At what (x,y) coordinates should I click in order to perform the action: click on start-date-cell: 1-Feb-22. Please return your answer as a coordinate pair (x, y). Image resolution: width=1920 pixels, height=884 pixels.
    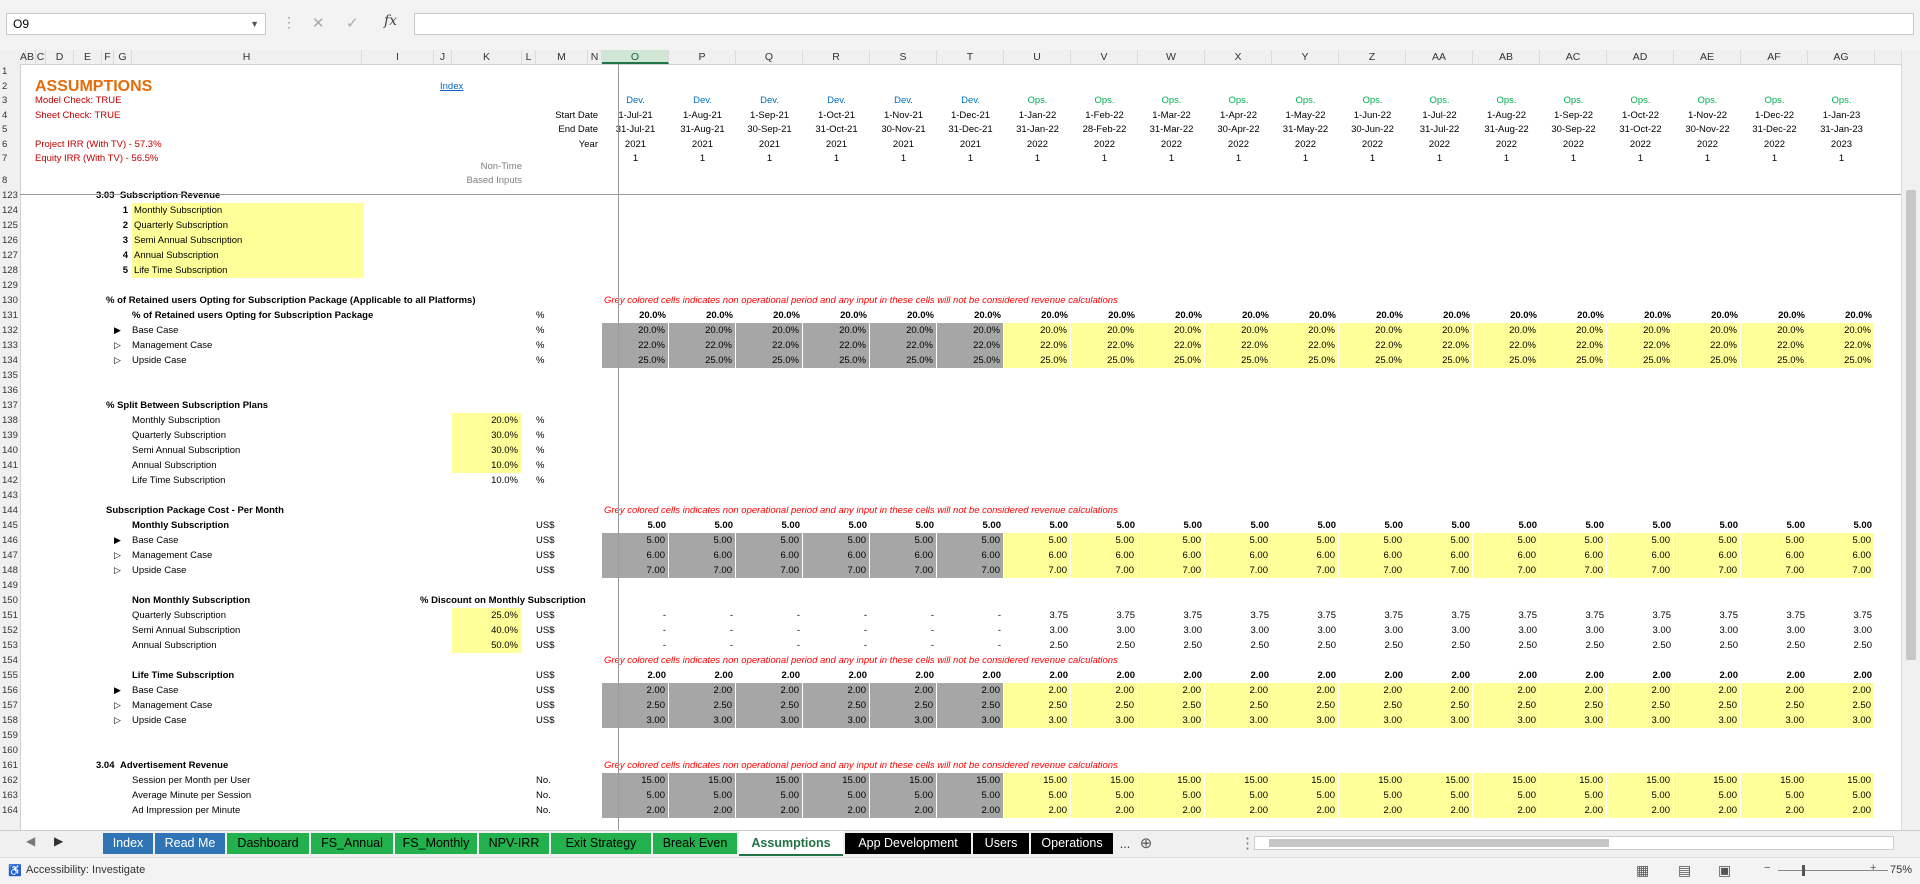
    Looking at the image, I should click on (1104, 115).